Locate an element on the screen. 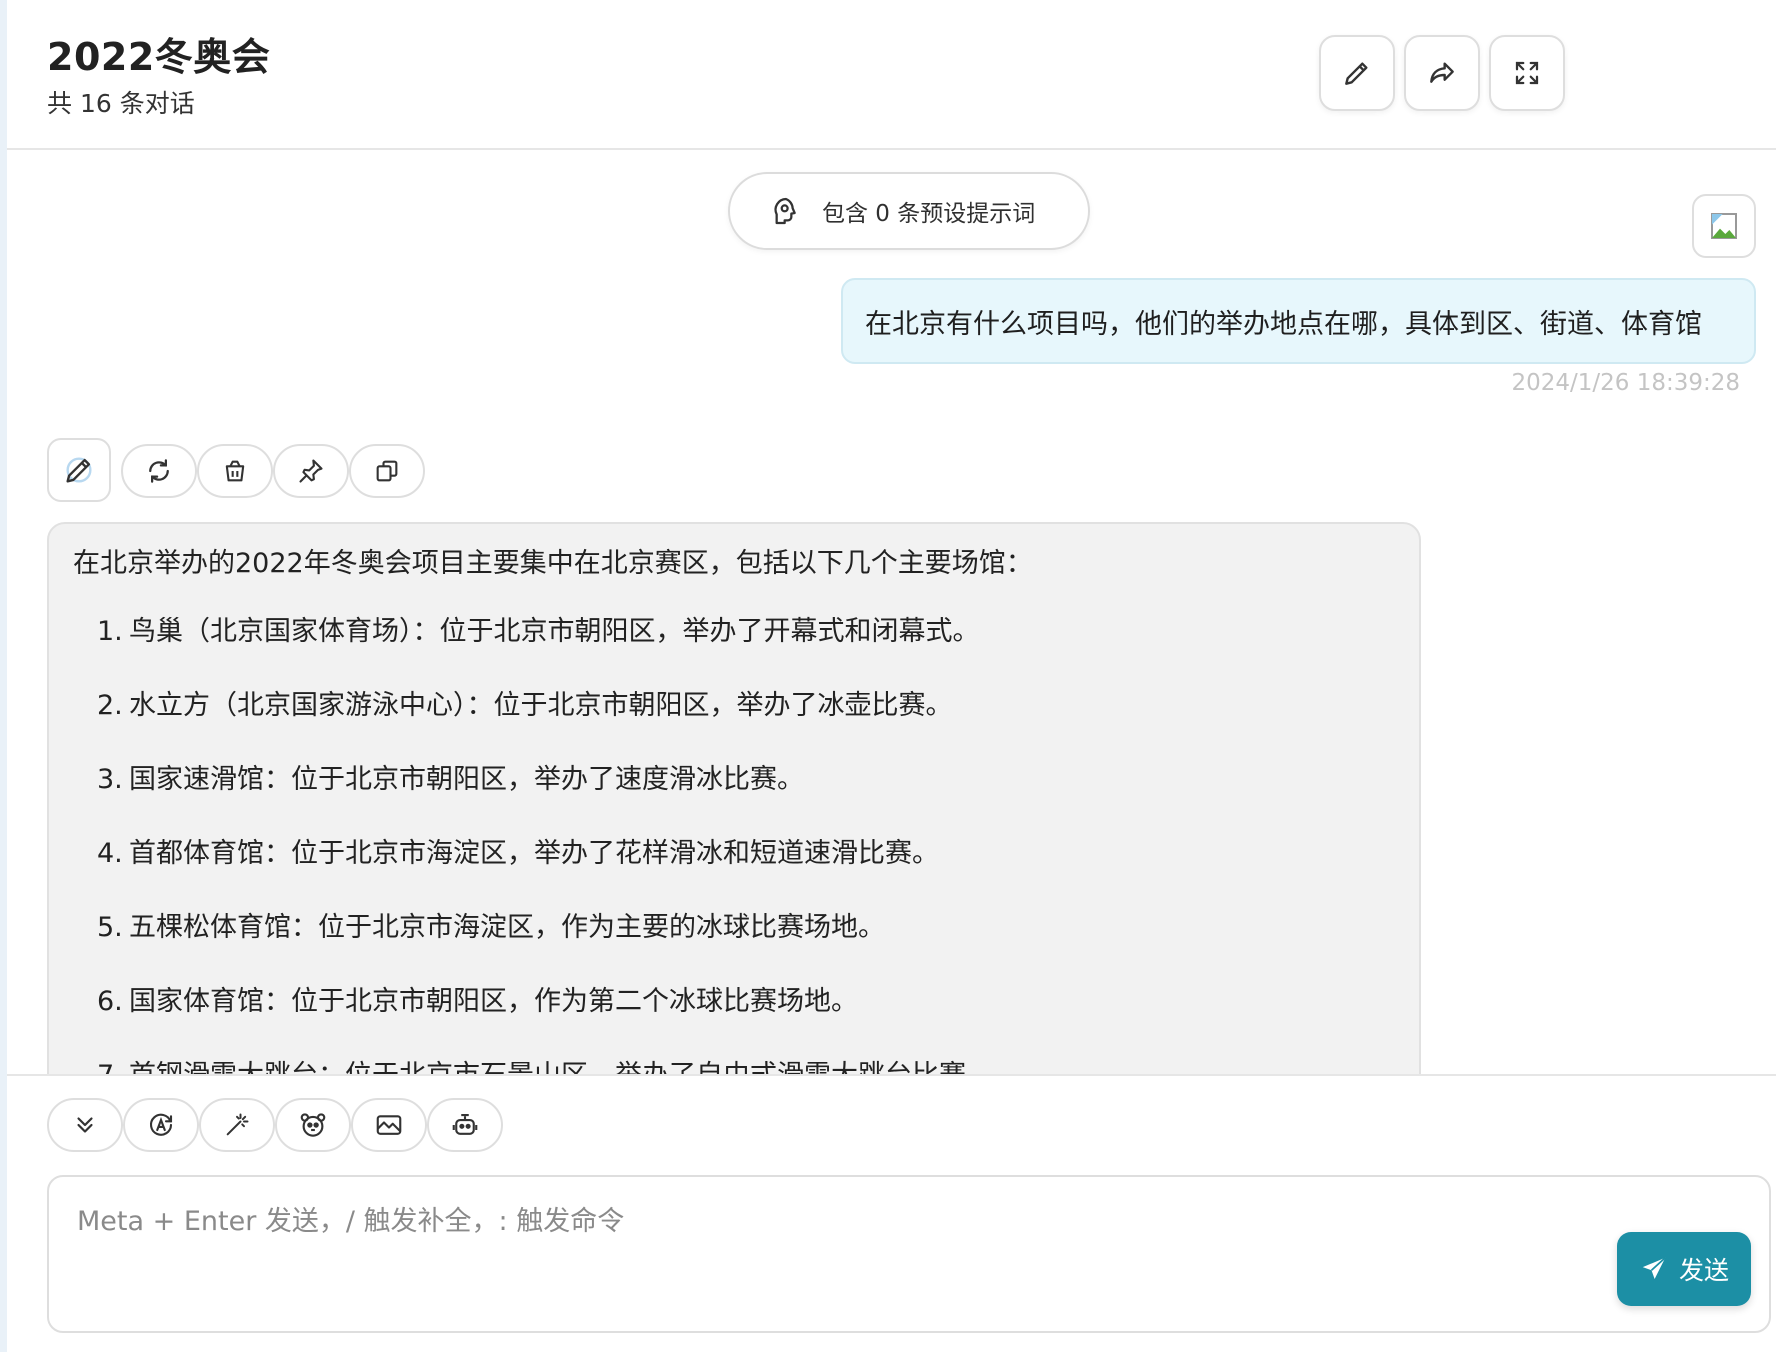 This screenshot has height=1352, width=1776. preset-prompts-button: 包含 0 条预设提示词 is located at coordinates (909, 211).